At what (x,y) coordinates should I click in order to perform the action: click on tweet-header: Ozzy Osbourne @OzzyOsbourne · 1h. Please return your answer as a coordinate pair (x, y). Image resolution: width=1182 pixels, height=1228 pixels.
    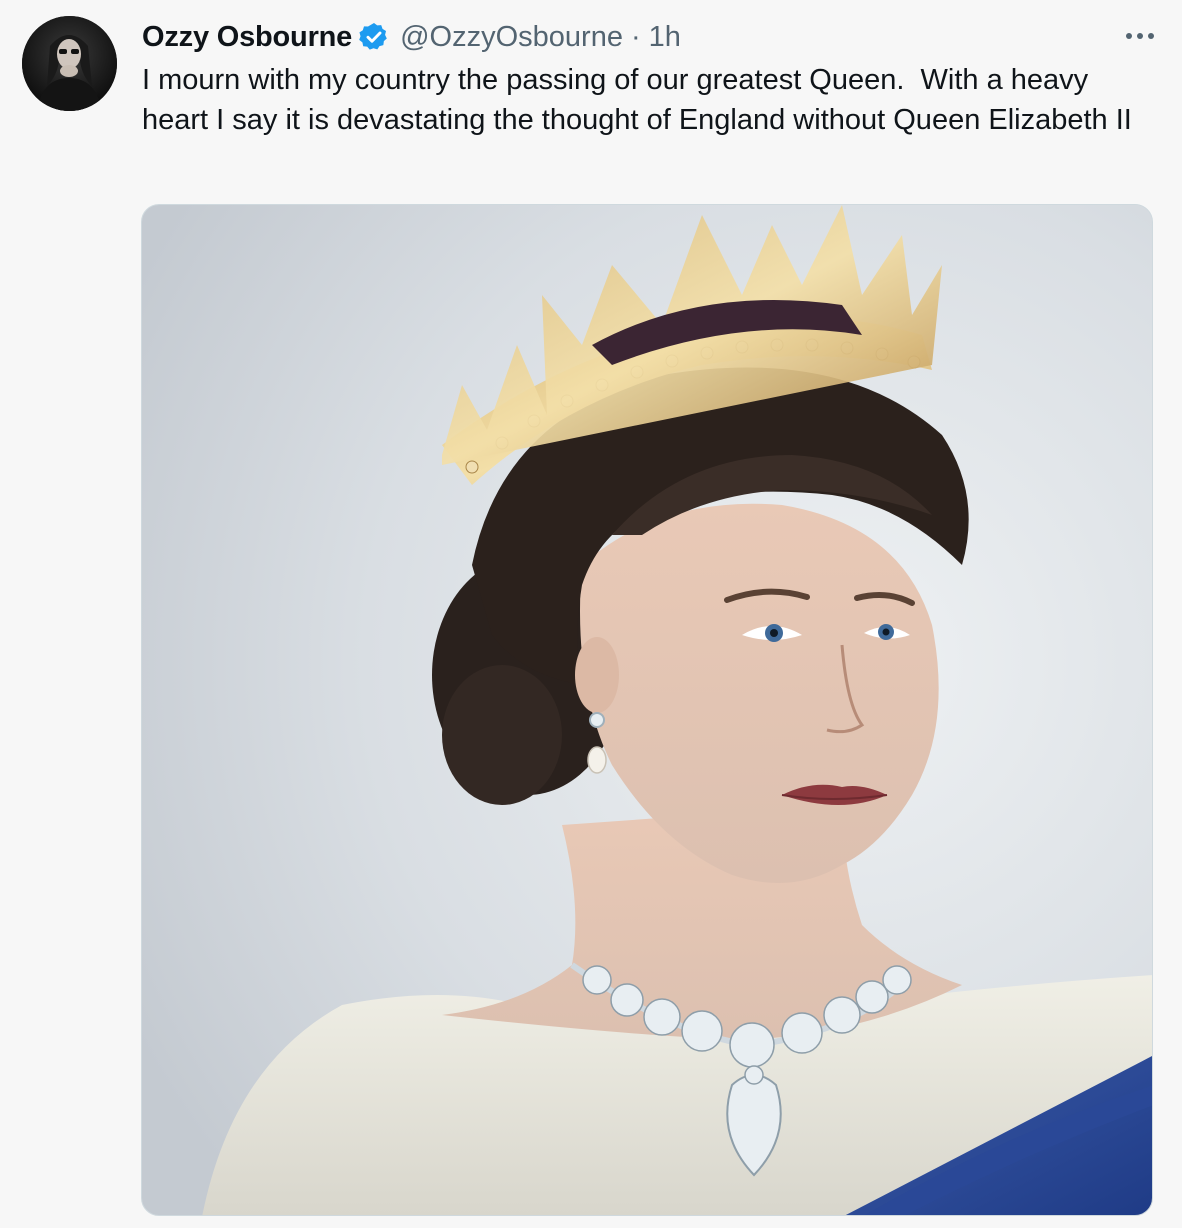
    Looking at the image, I should click on (411, 37).